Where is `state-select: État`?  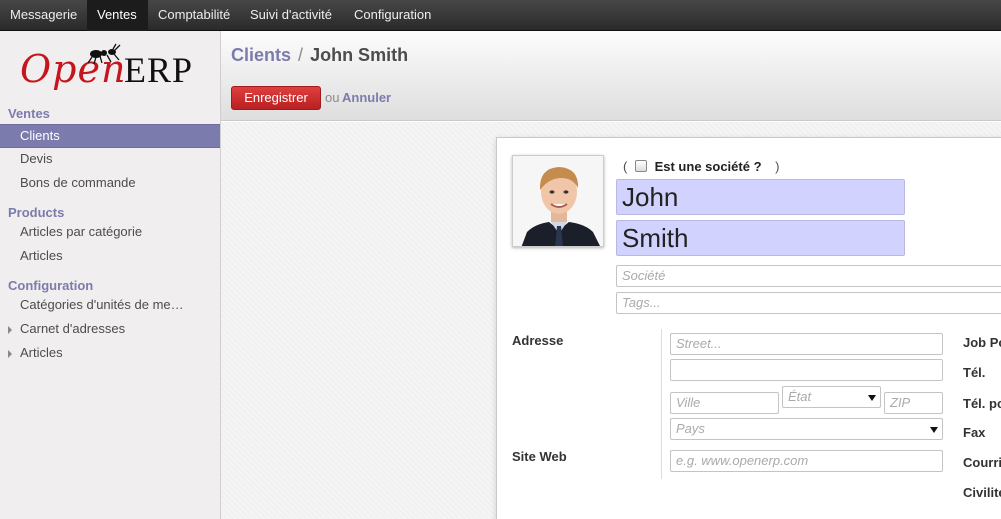 state-select: État is located at coordinates (831, 397).